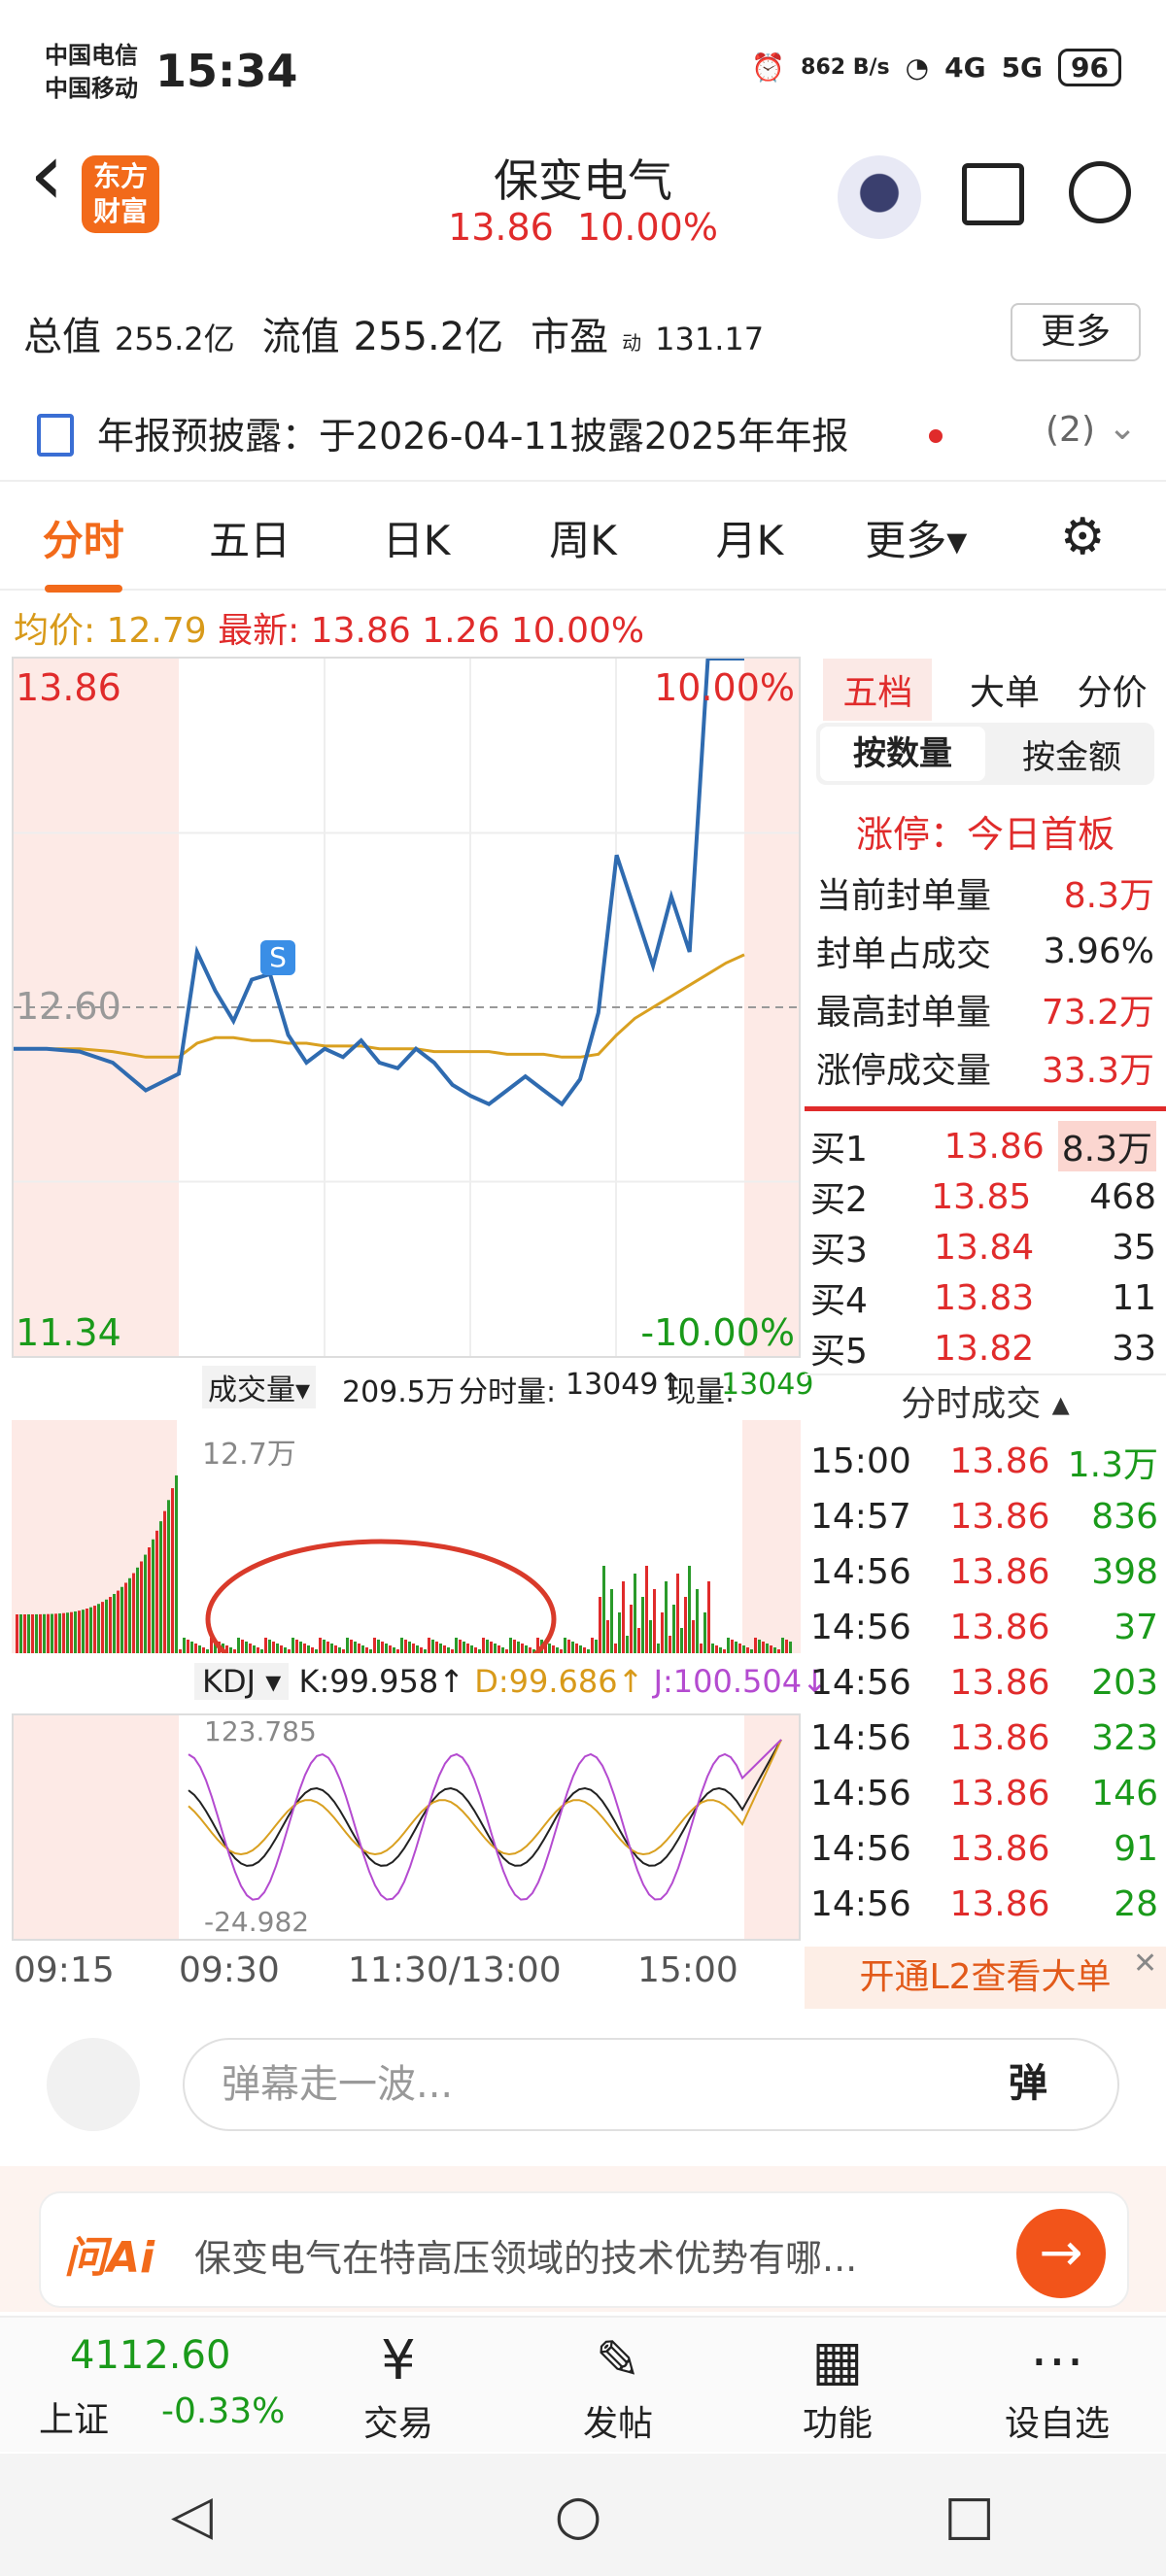 The image size is (1166, 2576). What do you see at coordinates (969, 2515) in the screenshot?
I see `sys-recent-button: □` at bounding box center [969, 2515].